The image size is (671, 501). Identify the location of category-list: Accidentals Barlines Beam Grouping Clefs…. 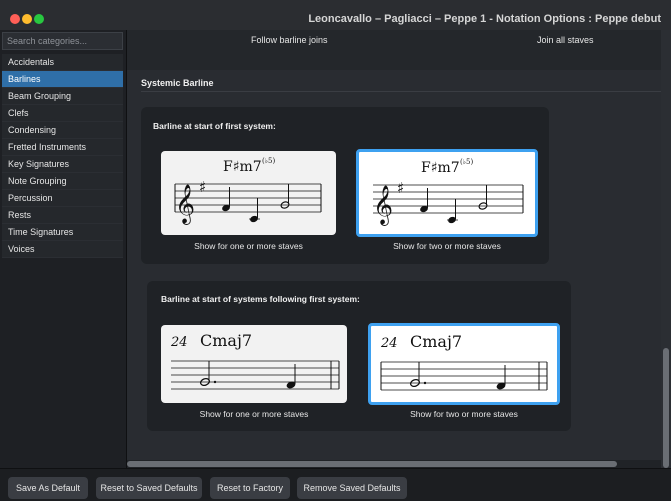
(62, 156).